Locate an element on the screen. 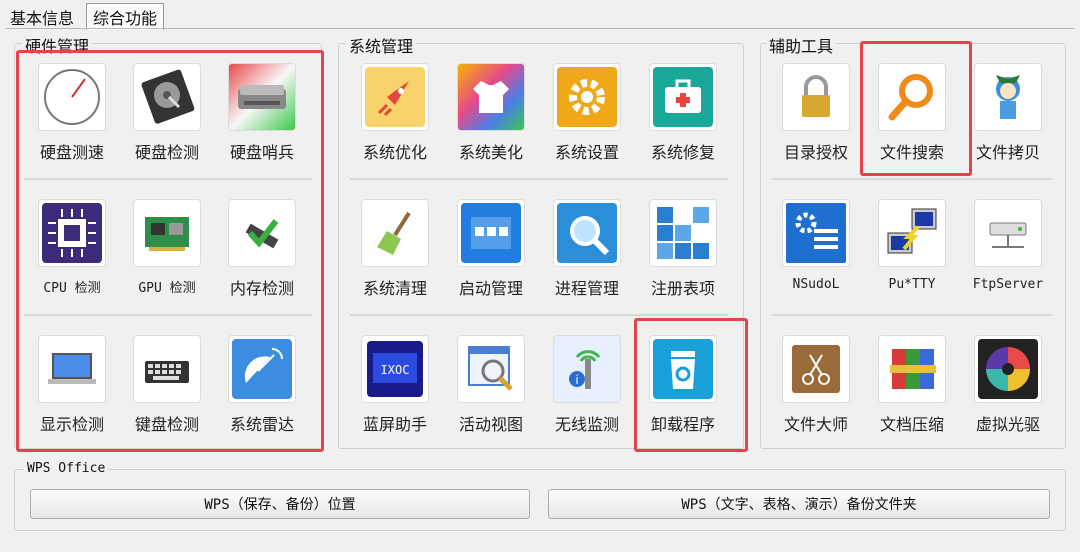 The width and height of the screenshot is (1080, 552). process-magnifier-icon is located at coordinates (587, 233).